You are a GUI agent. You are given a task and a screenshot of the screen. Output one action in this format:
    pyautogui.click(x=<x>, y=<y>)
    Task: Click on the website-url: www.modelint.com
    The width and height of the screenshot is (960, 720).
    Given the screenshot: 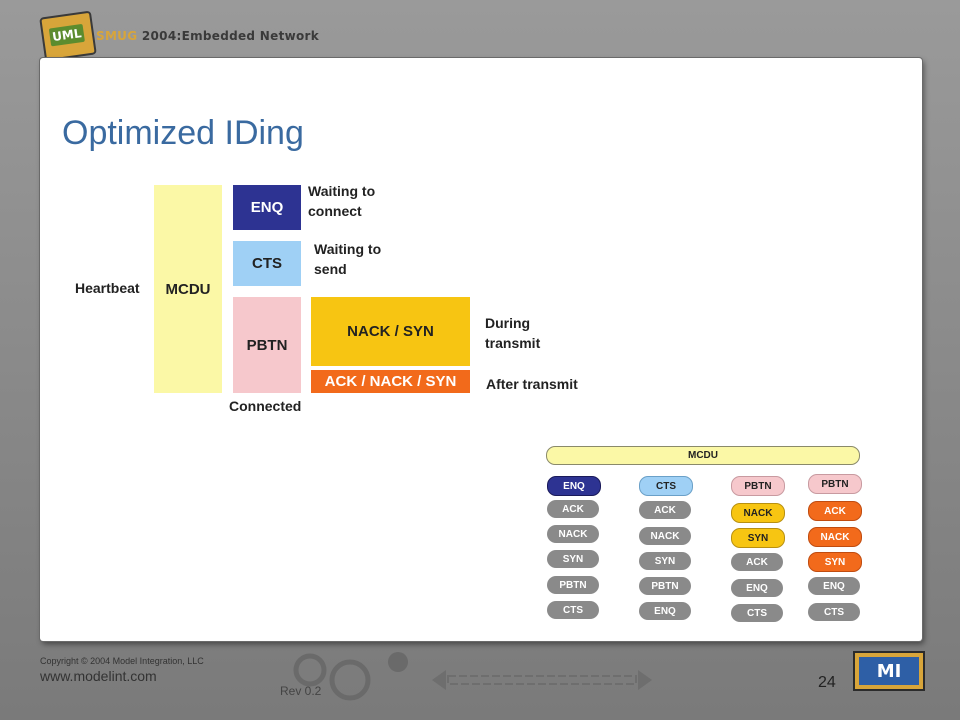 What is the action you would take?
    pyautogui.click(x=98, y=676)
    